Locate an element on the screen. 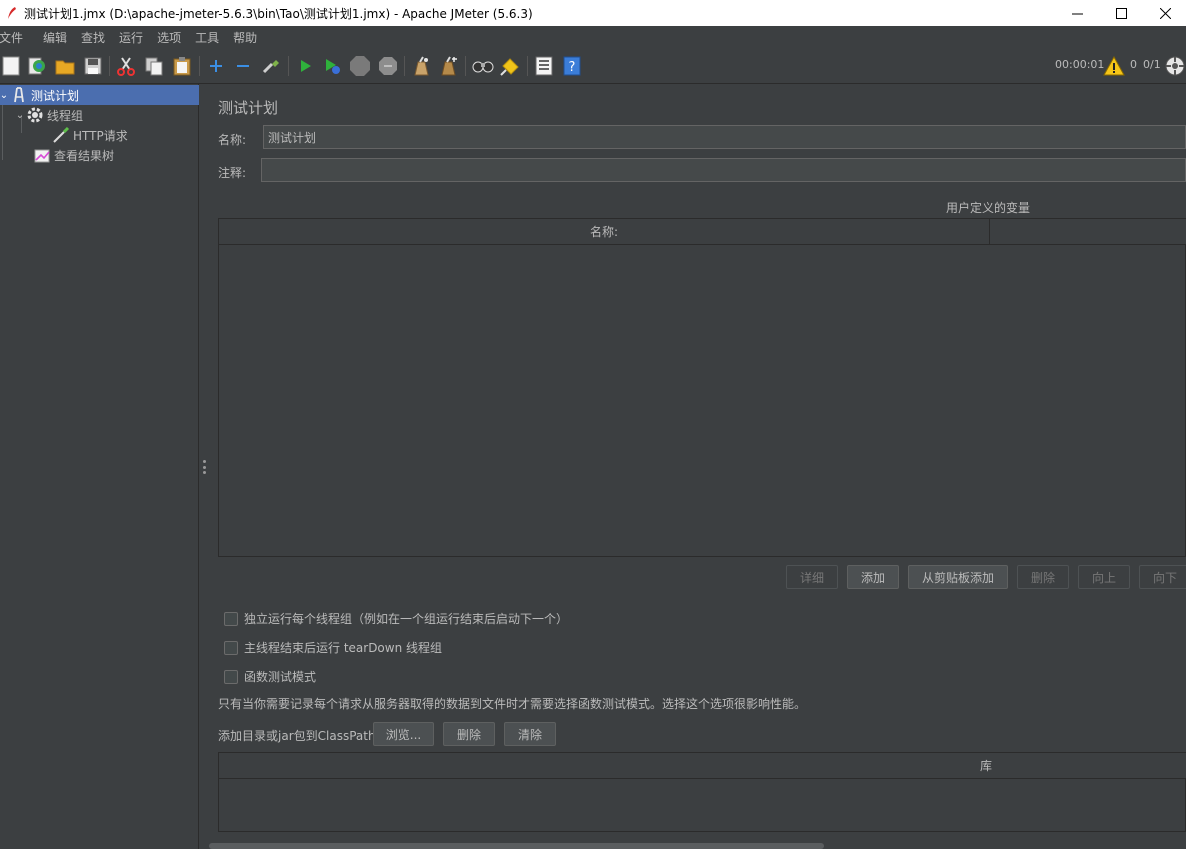 Image resolution: width=1186 pixels, height=849 pixels. jmeter-feather-icon is located at coordinates (12, 13).